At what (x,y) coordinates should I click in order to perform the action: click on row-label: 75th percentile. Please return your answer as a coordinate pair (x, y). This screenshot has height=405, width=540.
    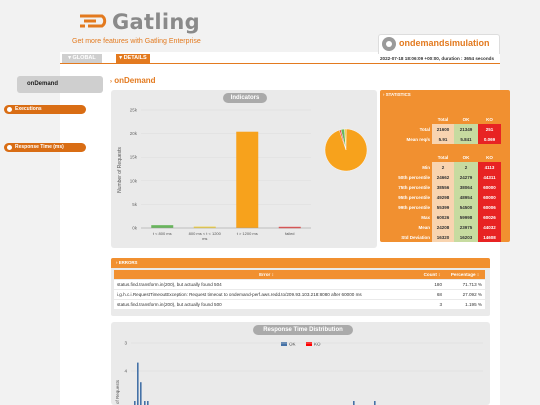
    Looking at the image, I should click on (414, 187).